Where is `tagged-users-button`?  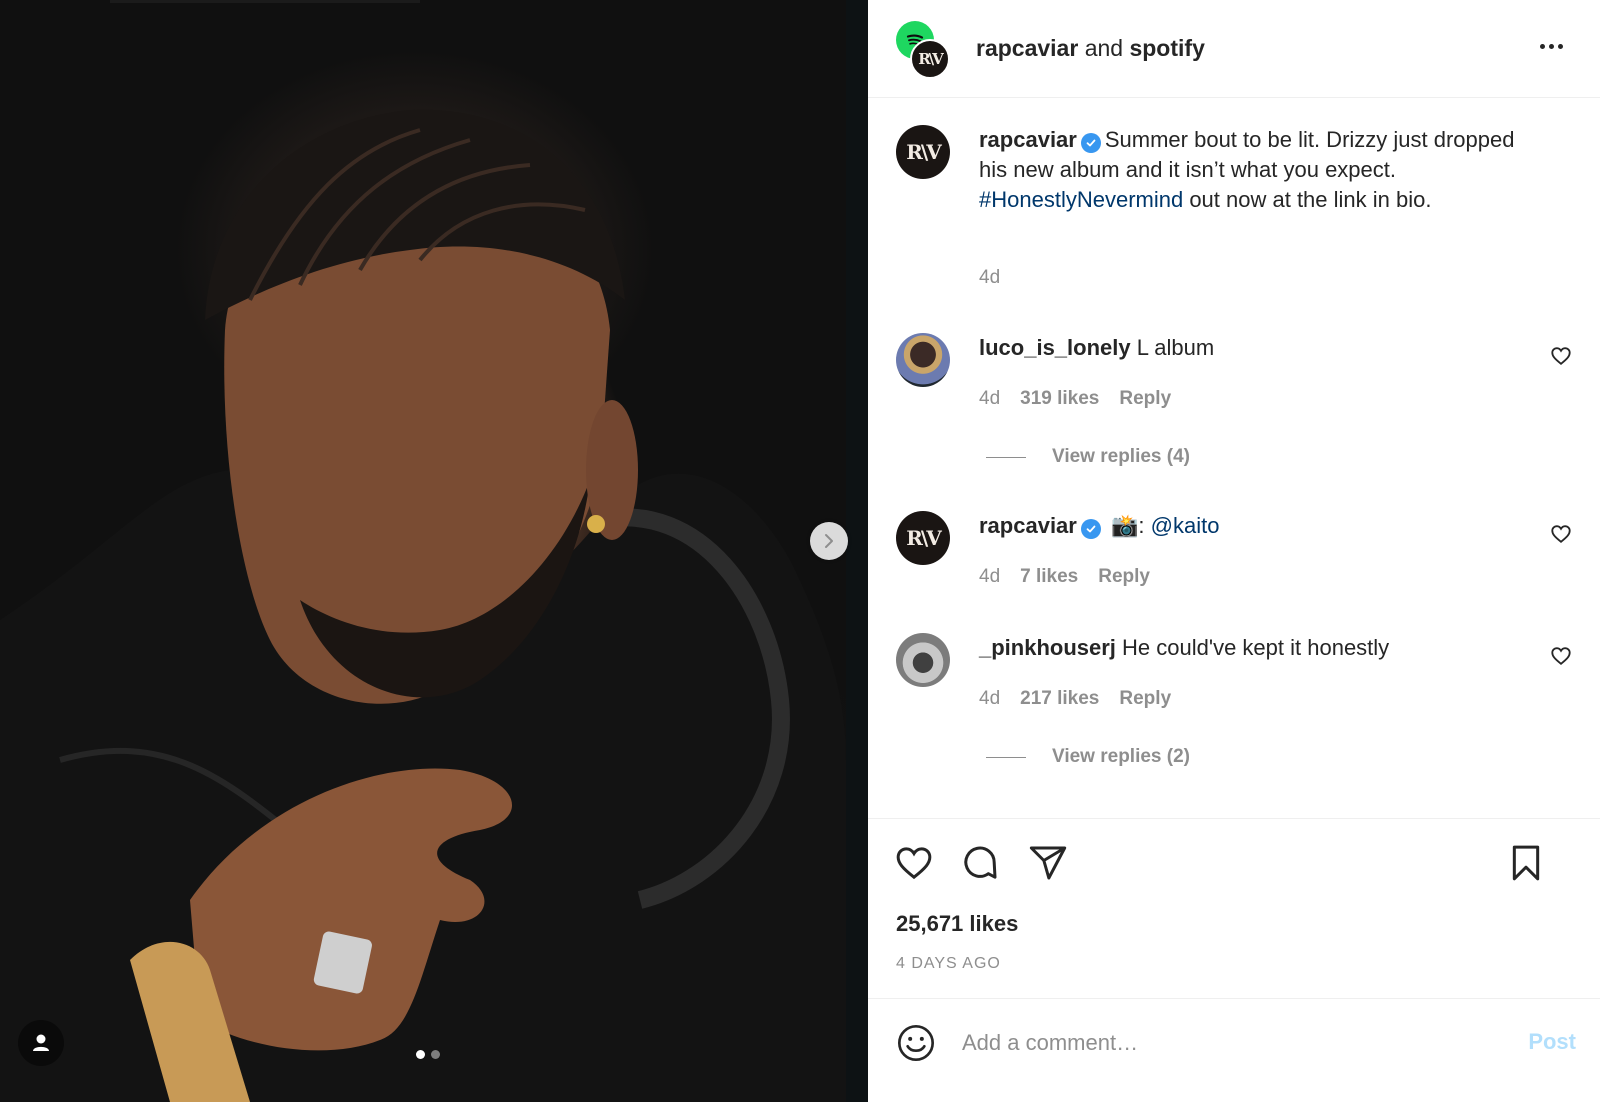 tagged-users-button is located at coordinates (41, 1043).